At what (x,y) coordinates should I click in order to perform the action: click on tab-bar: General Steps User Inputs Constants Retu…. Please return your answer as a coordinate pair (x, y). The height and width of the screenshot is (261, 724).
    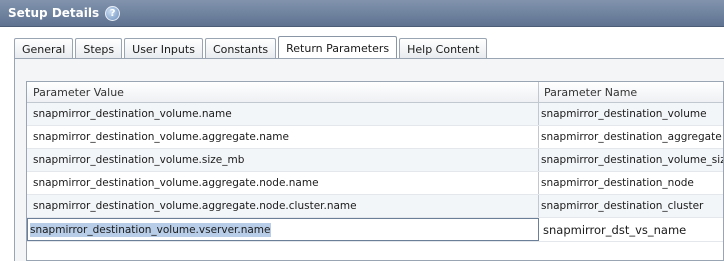
    Looking at the image, I should click on (362, 44).